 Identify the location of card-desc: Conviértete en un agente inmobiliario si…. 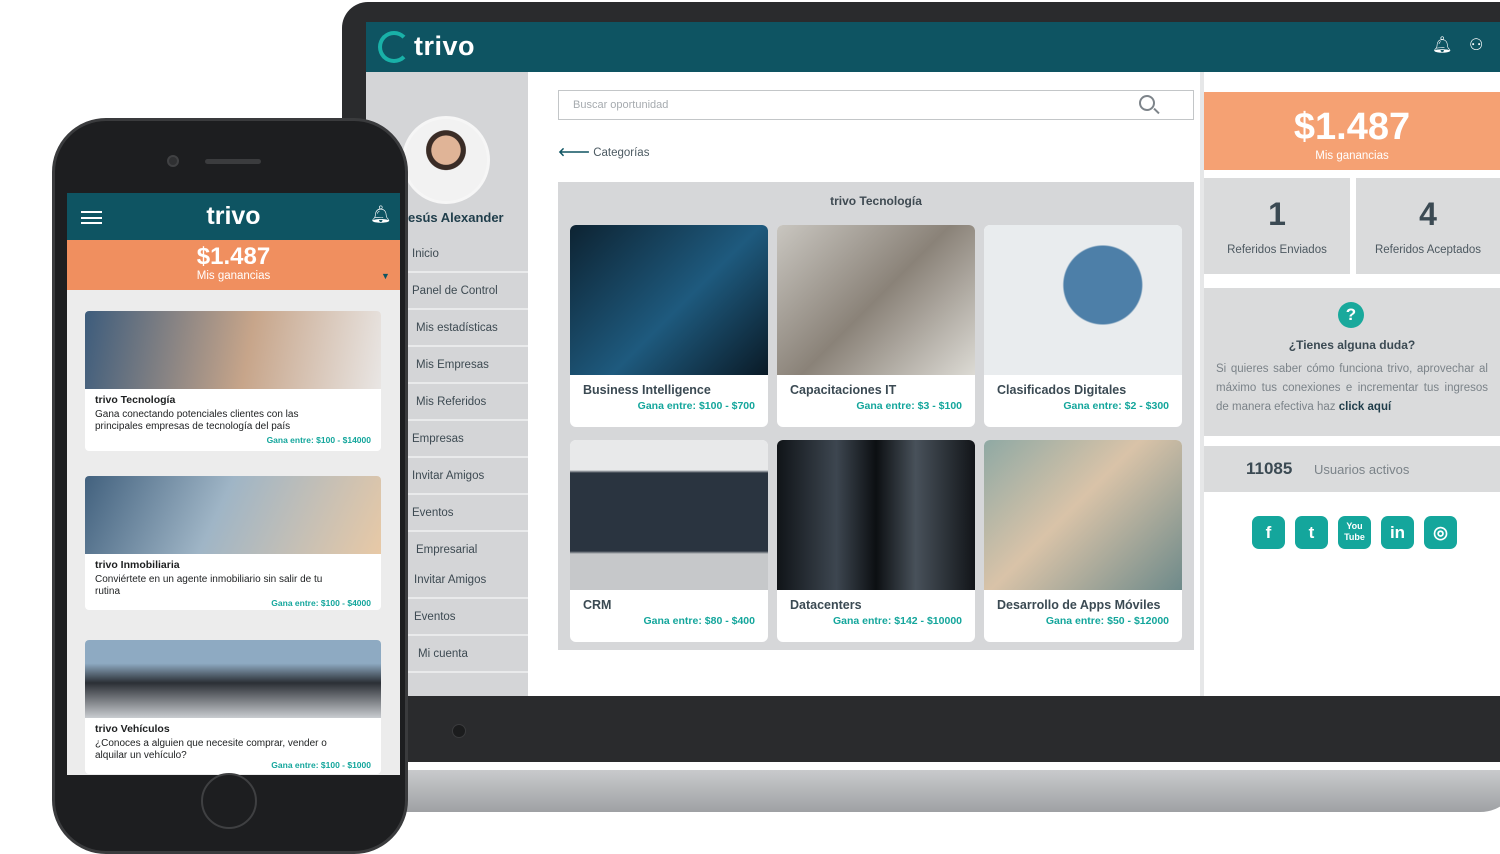
(209, 585).